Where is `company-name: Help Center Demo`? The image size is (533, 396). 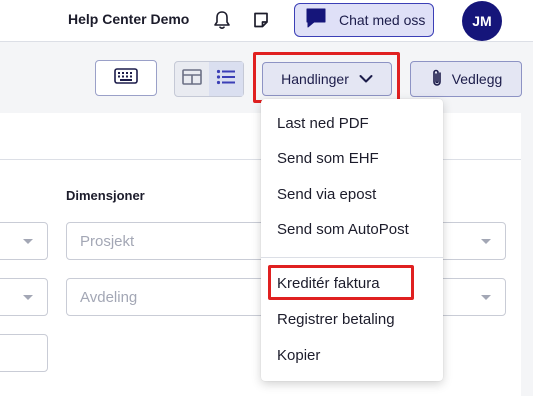
company-name: Help Center Demo is located at coordinates (128, 19).